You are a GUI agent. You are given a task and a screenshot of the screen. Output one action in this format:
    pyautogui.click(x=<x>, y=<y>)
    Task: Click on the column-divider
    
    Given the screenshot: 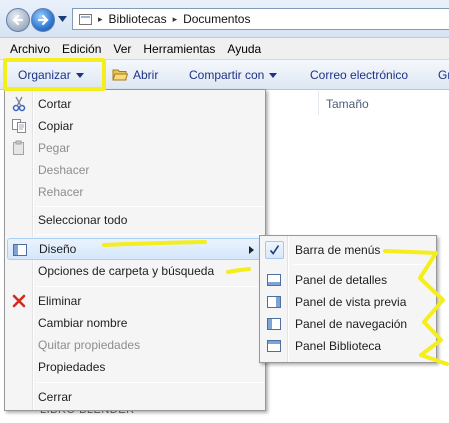 What is the action you would take?
    pyautogui.click(x=318, y=103)
    